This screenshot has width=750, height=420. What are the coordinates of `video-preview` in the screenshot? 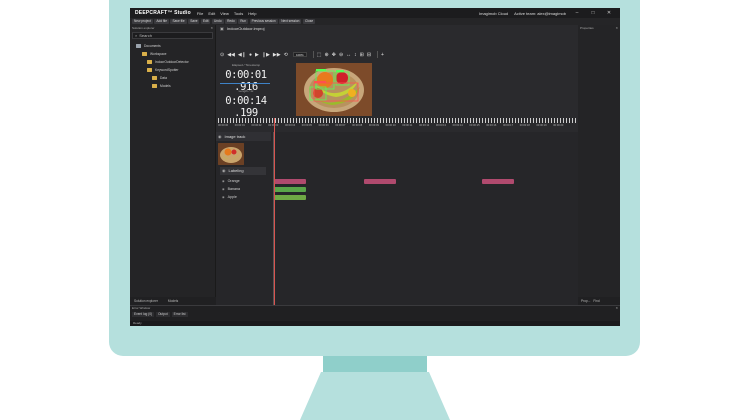 It's located at (334, 89).